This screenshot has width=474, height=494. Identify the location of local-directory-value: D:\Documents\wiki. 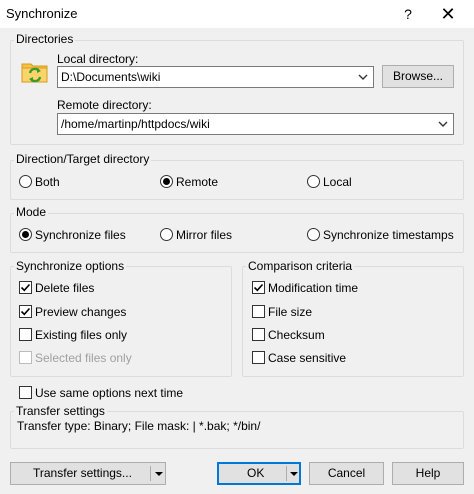
(111, 77).